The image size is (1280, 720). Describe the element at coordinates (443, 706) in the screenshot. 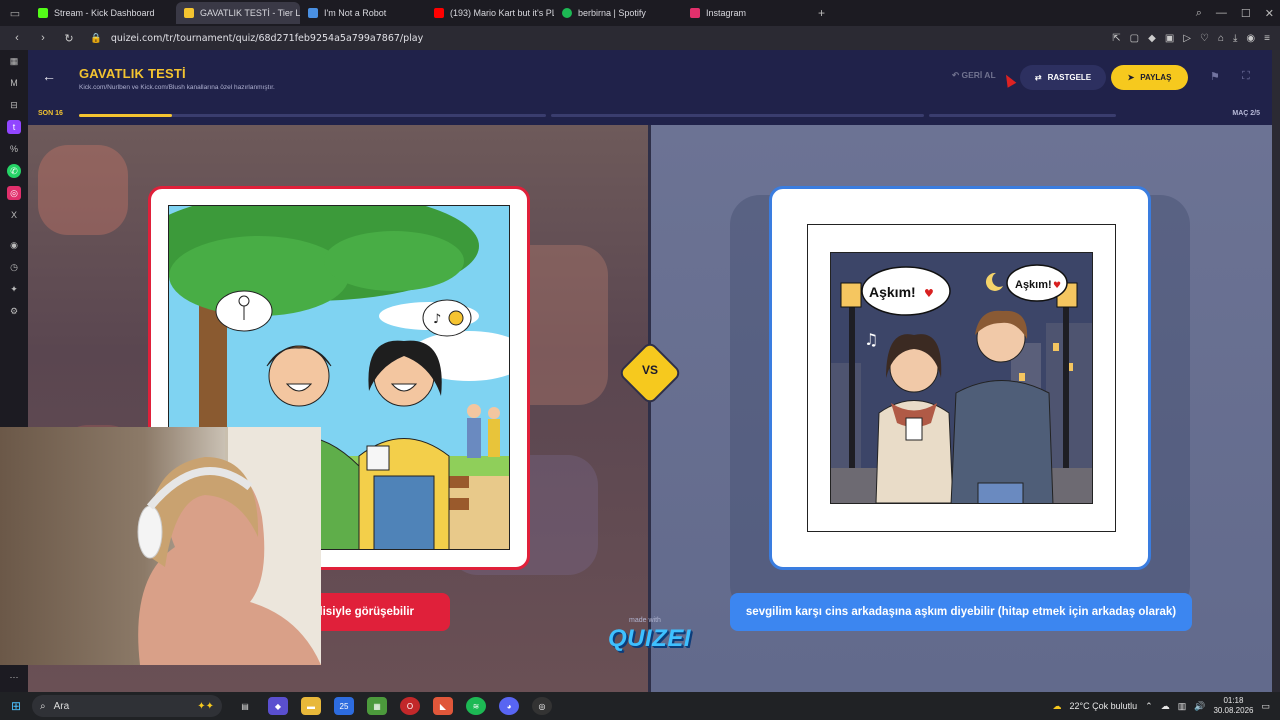

I see `fox-app-icon: ◣` at that location.